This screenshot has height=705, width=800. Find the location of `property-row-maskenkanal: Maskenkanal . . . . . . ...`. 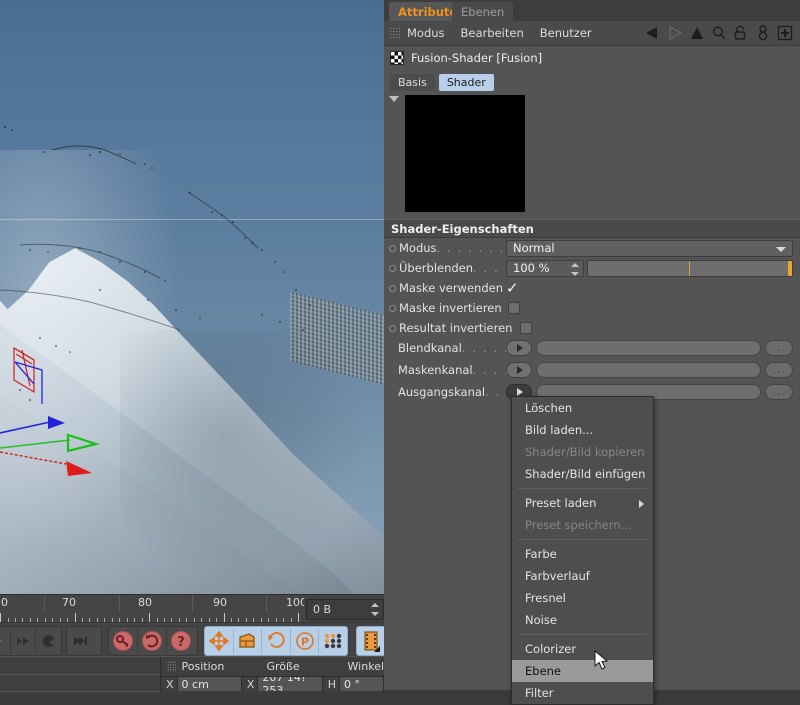

property-row-maskenkanal: Maskenkanal . . . . . . ... is located at coordinates (592, 370).